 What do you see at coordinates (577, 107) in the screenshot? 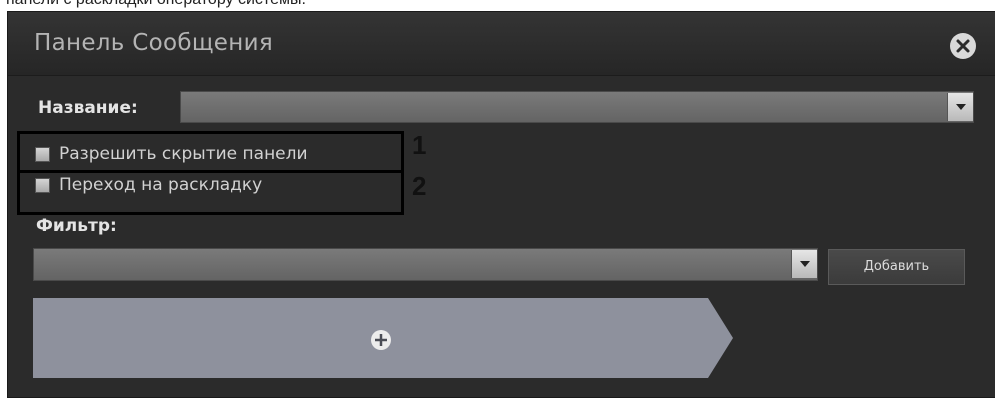
I see `name-dropdown` at bounding box center [577, 107].